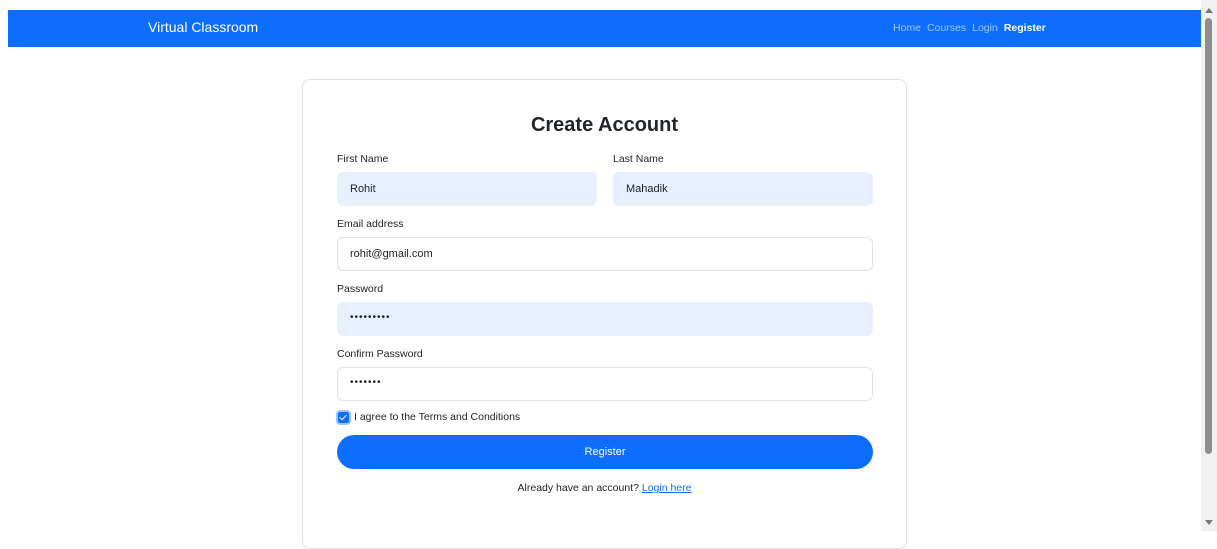 This screenshot has width=1217, height=549. What do you see at coordinates (985, 28) in the screenshot?
I see `nav-link-login: Login` at bounding box center [985, 28].